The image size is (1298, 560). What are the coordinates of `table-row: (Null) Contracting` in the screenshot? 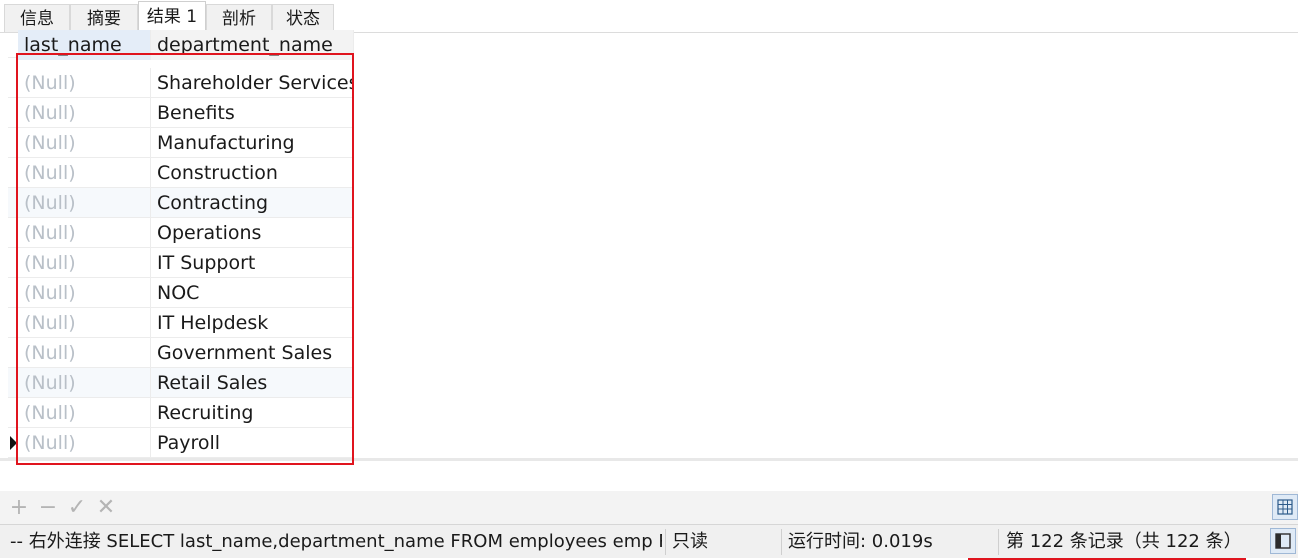 It's located at (181, 203).